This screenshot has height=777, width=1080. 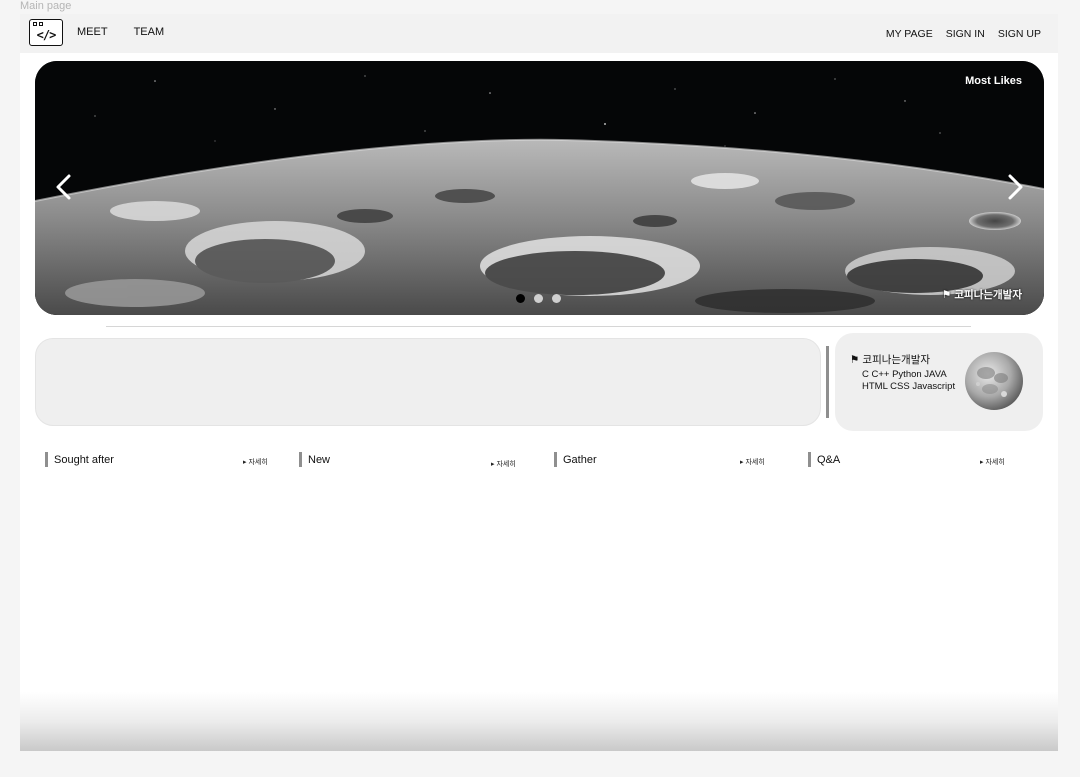 I want to click on info-panel, so click(x=428, y=382).